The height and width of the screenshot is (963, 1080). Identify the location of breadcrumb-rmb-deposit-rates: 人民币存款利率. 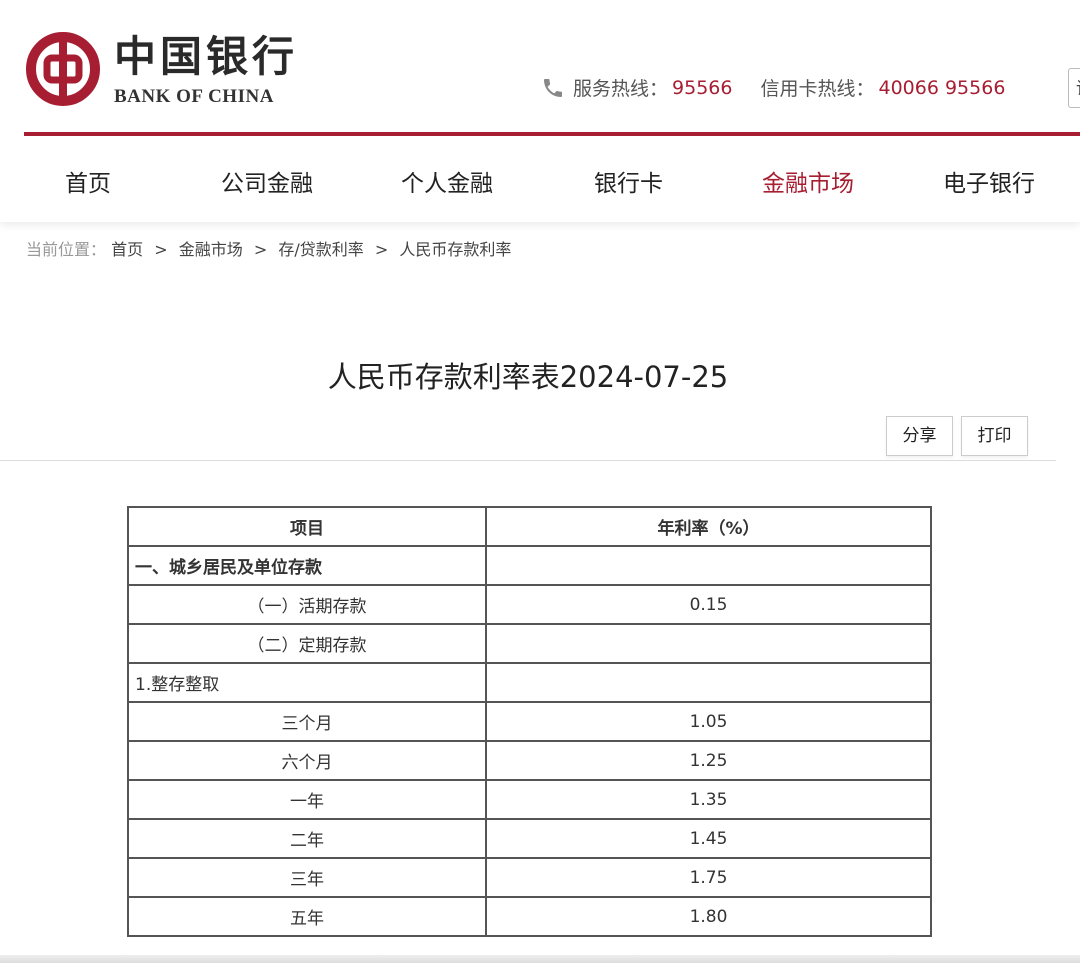
(455, 249).